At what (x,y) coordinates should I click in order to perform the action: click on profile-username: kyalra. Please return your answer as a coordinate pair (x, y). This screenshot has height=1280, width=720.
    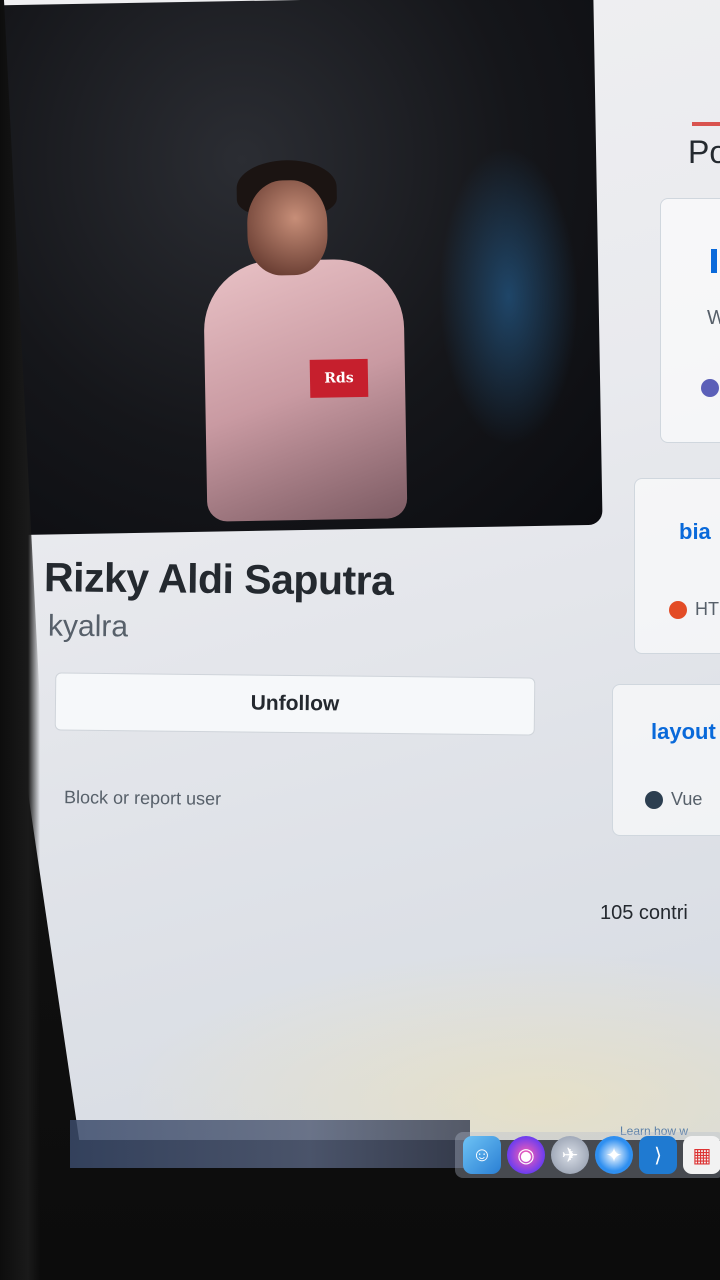
    Looking at the image, I should click on (88, 626).